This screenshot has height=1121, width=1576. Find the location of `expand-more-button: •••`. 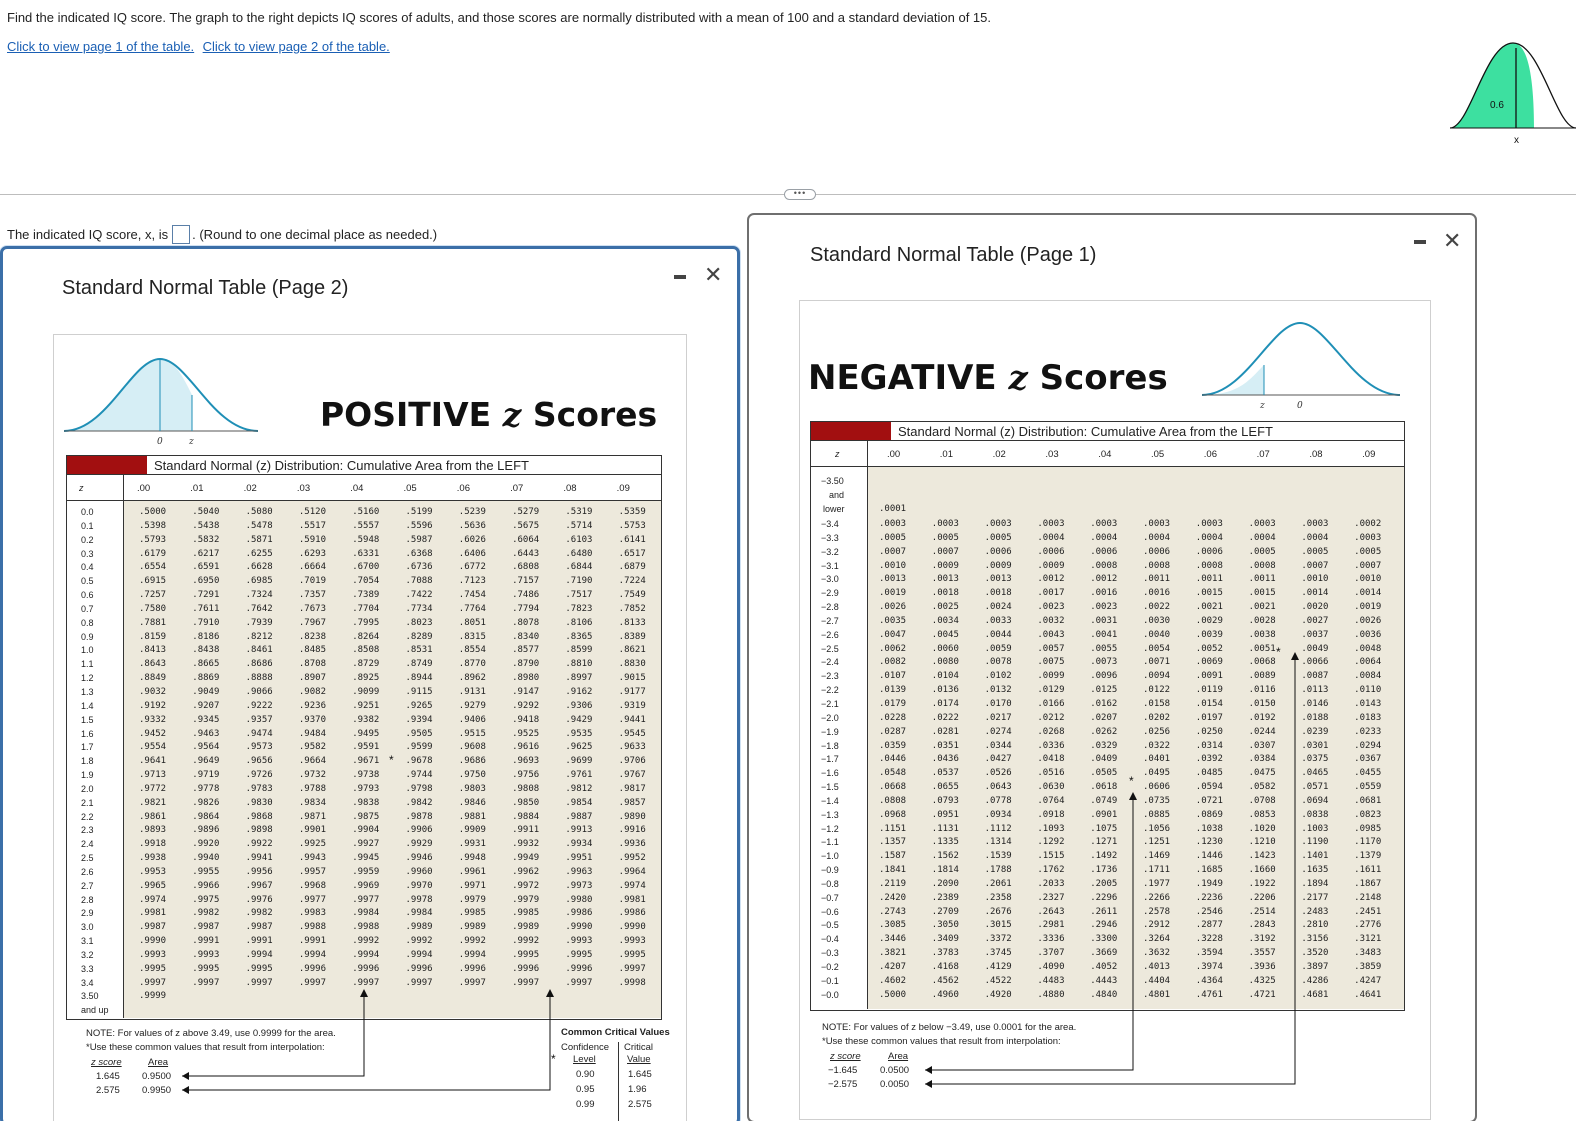

expand-more-button: ••• is located at coordinates (800, 194).